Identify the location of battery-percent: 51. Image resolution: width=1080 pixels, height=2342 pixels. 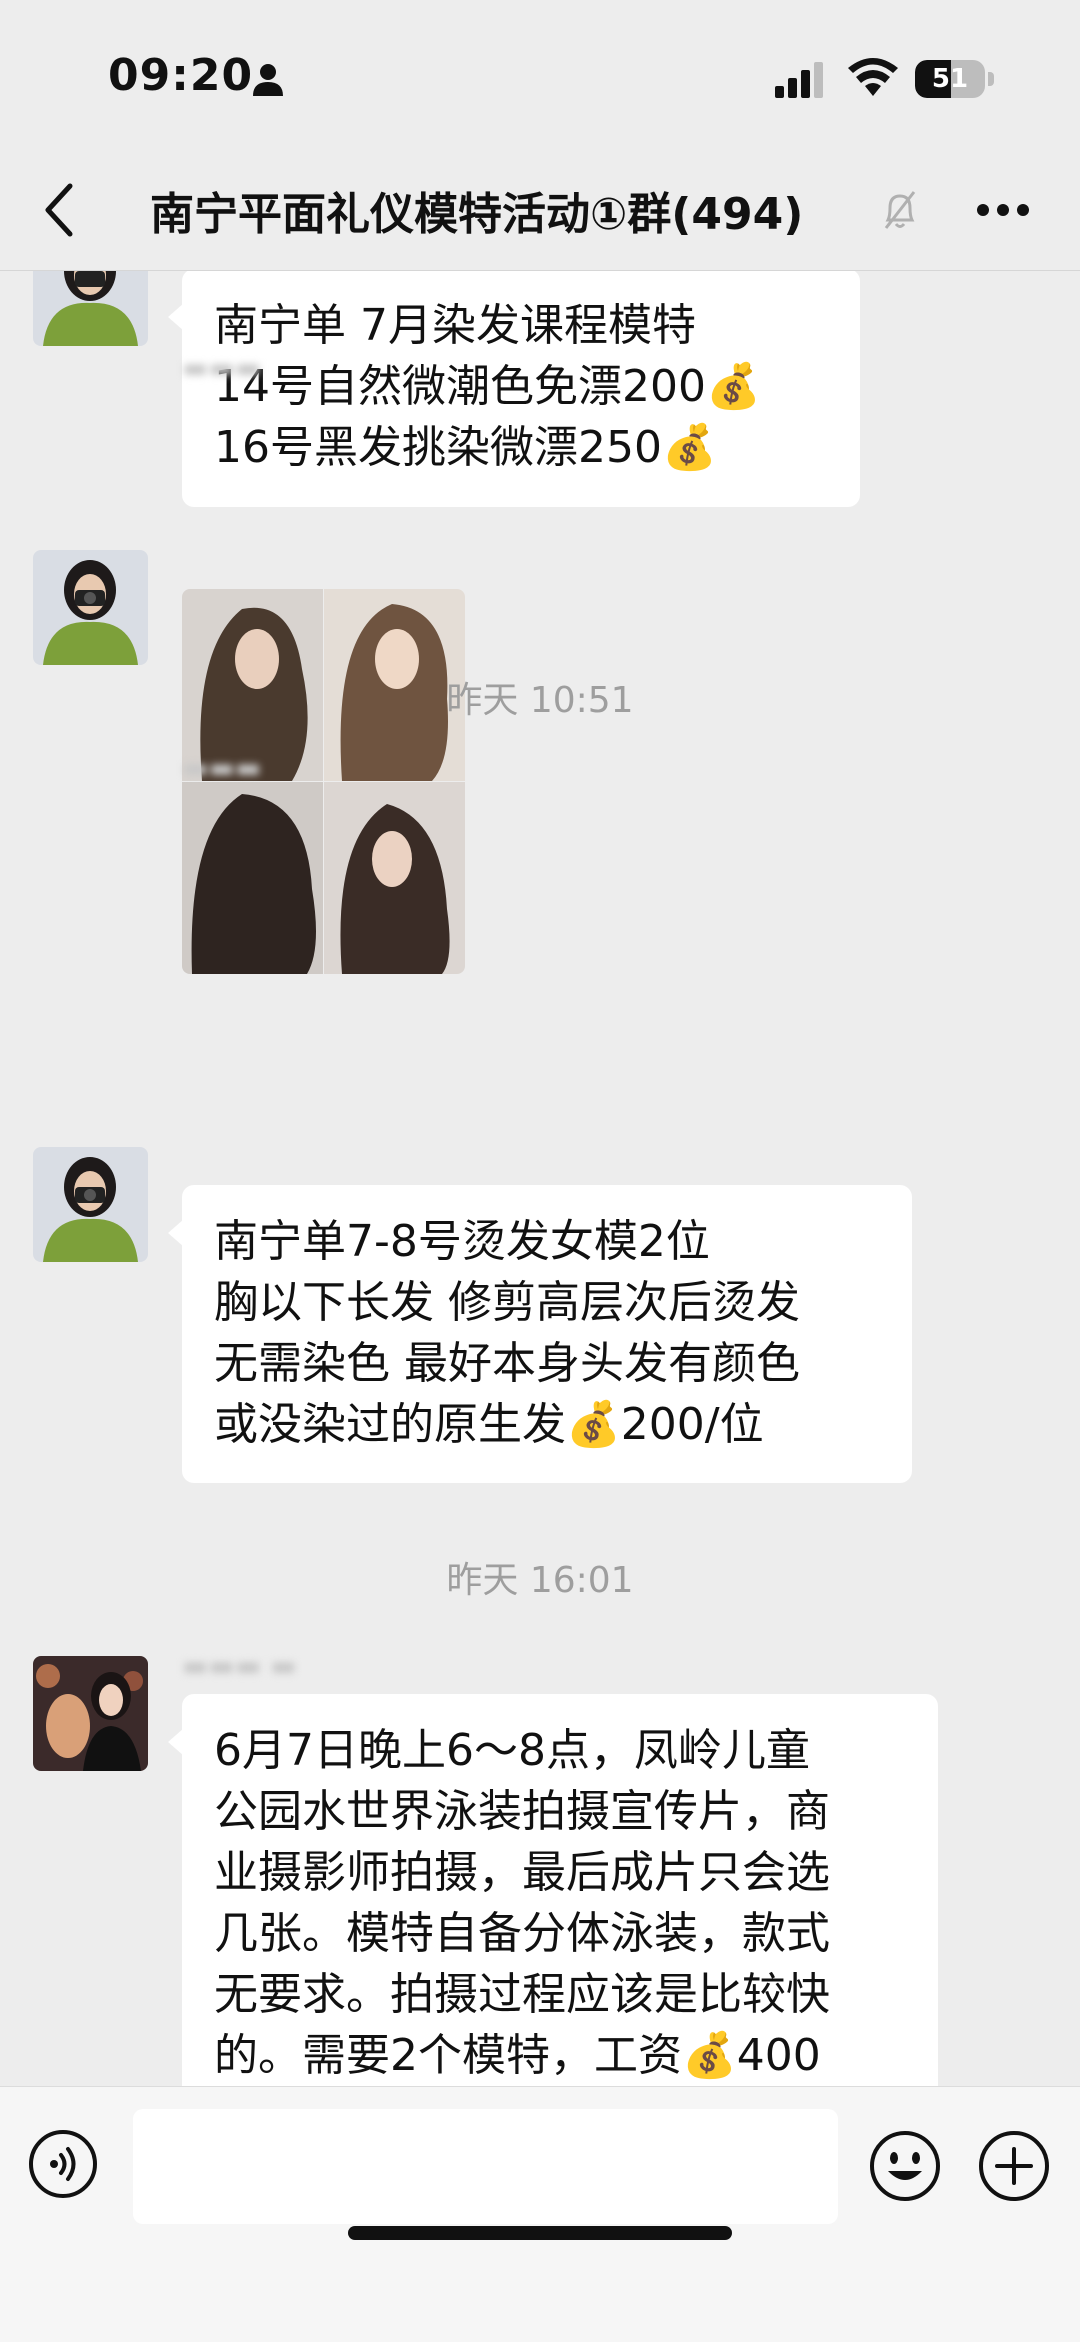
(950, 79).